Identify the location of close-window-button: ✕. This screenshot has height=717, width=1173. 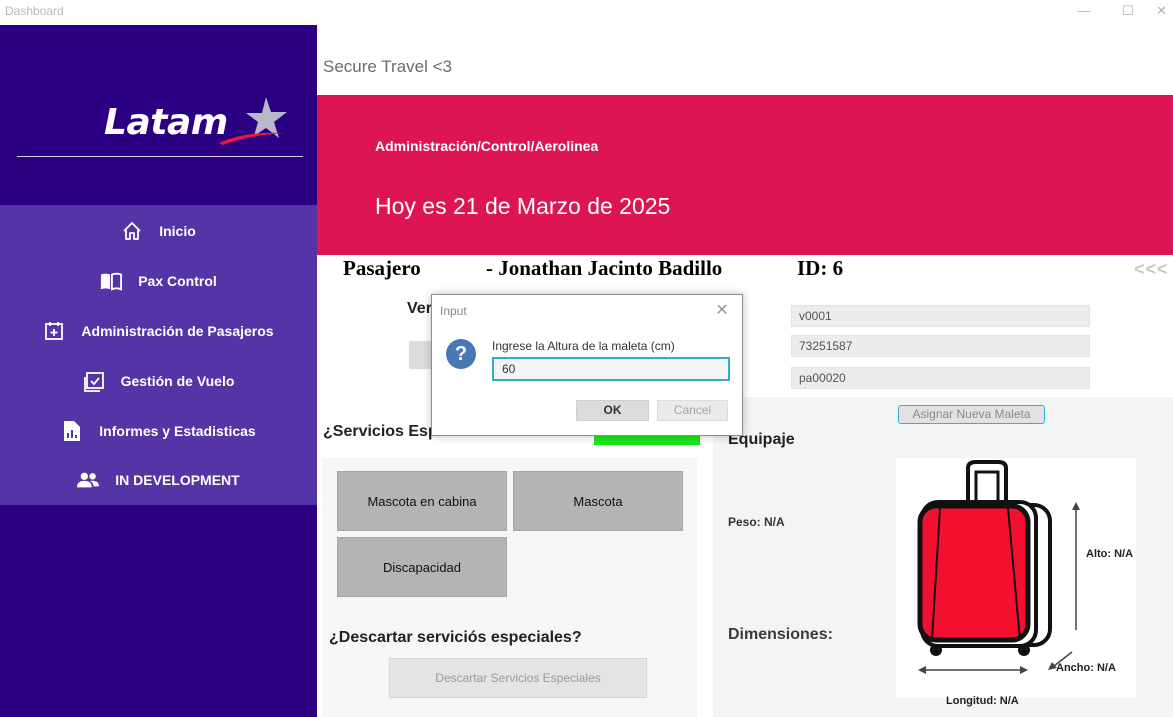
(1161, 12).